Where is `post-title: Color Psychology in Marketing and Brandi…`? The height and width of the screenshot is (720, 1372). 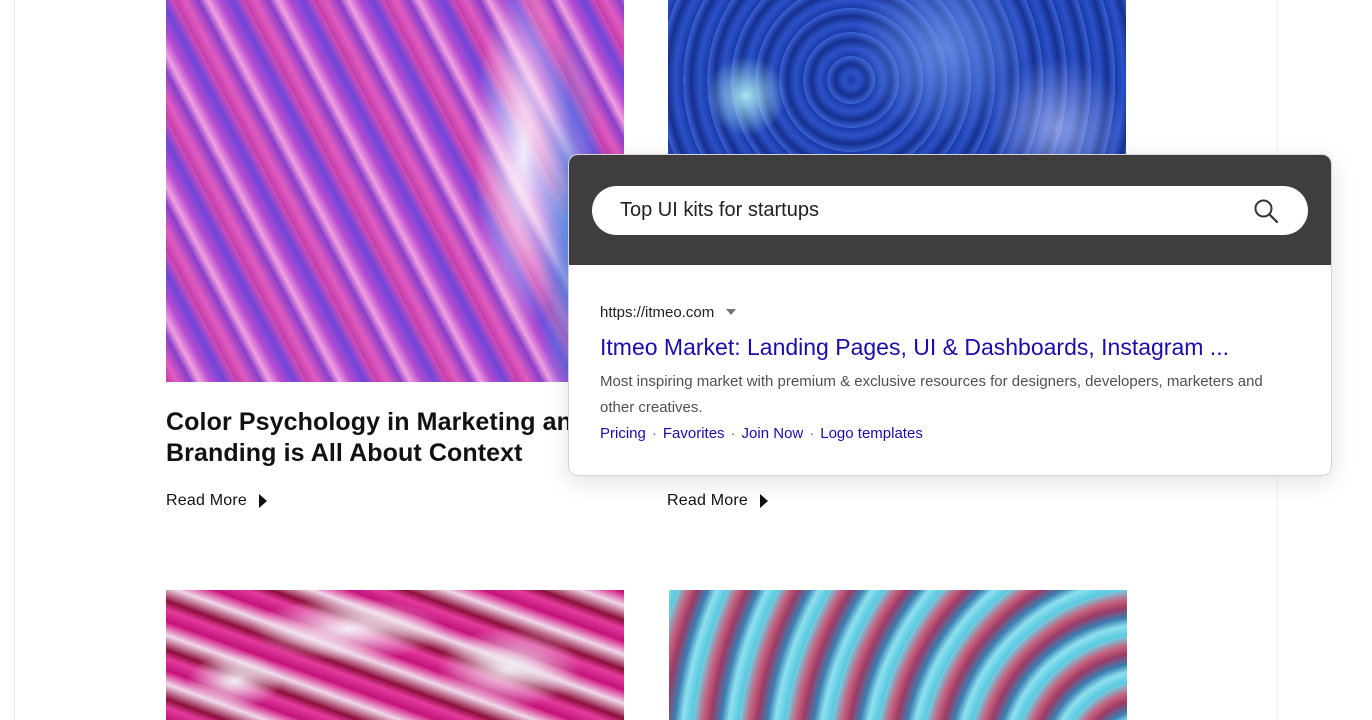
post-title: Color Psychology in Marketing and Brandi… is located at coordinates (381, 438).